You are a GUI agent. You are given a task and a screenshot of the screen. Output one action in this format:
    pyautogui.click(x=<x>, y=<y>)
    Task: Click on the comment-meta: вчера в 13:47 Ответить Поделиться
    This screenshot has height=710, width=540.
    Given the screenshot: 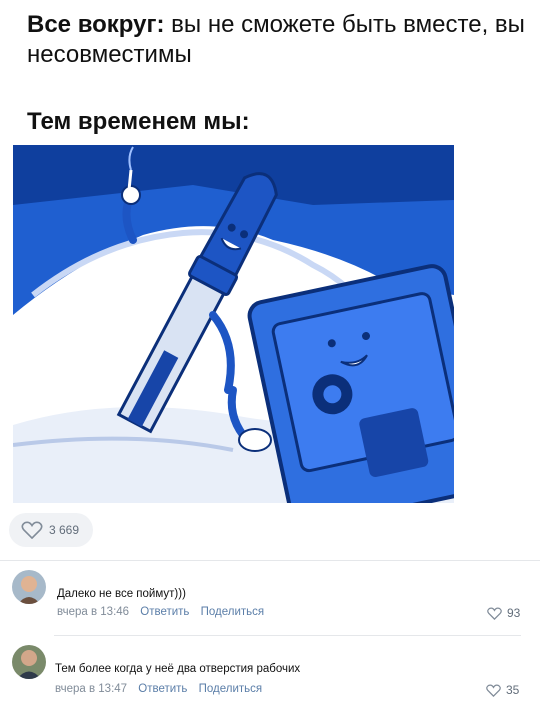 What is the action you would take?
    pyautogui.click(x=158, y=689)
    